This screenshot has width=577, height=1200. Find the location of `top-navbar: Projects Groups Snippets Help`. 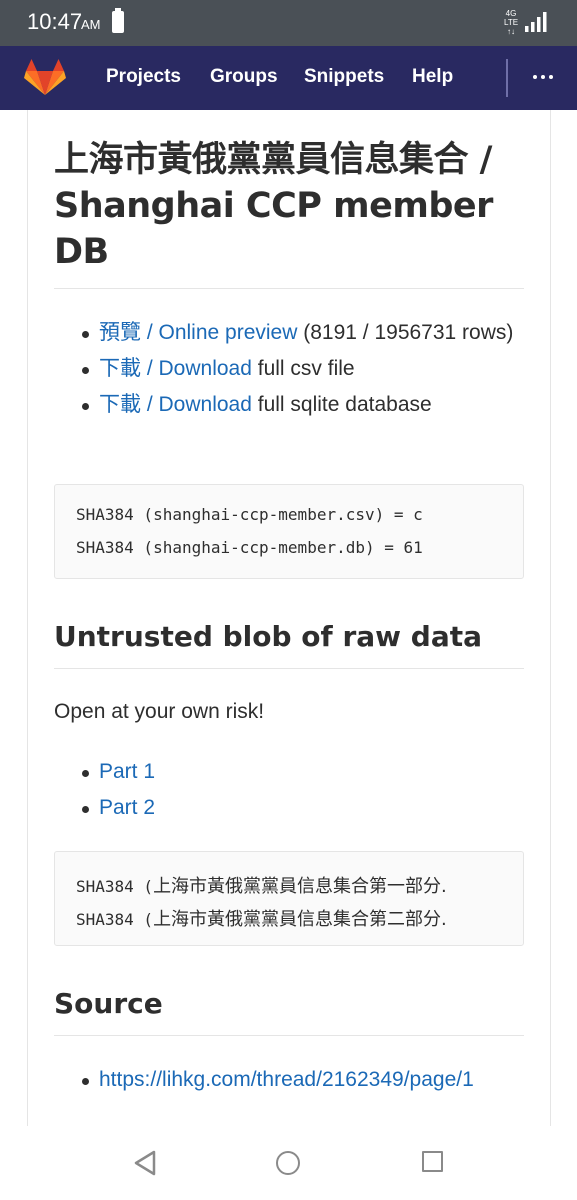

top-navbar: Projects Groups Snippets Help is located at coordinates (288, 78).